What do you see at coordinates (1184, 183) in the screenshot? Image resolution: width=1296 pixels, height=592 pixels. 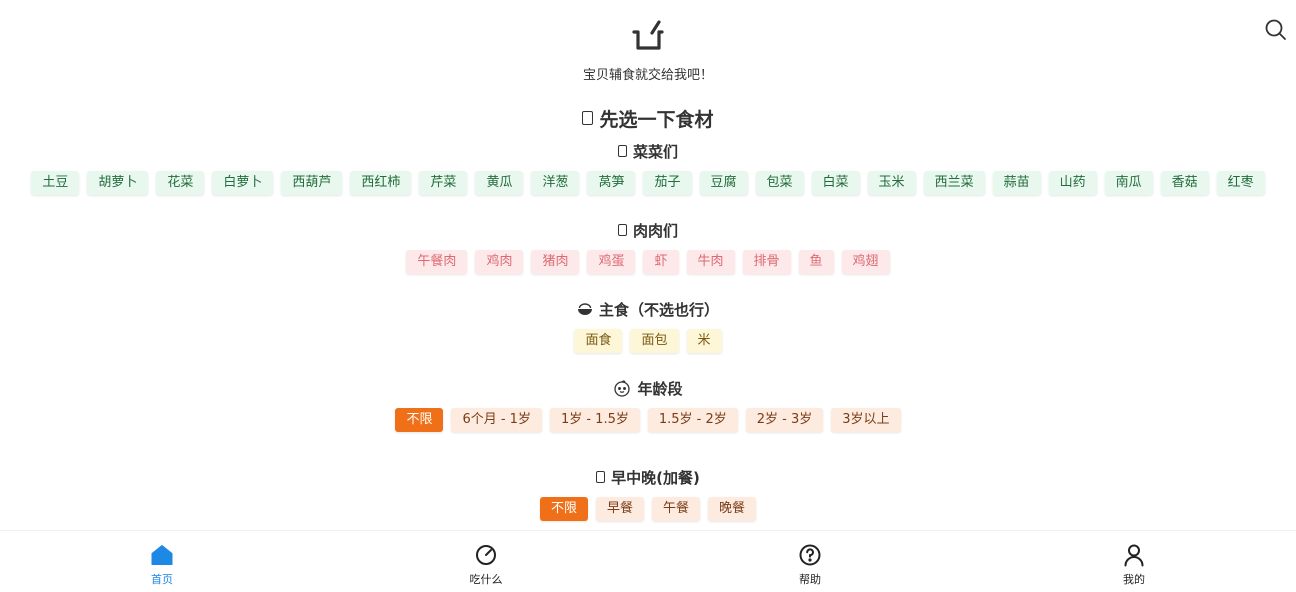 I see `vegetable-chip: 香菇` at bounding box center [1184, 183].